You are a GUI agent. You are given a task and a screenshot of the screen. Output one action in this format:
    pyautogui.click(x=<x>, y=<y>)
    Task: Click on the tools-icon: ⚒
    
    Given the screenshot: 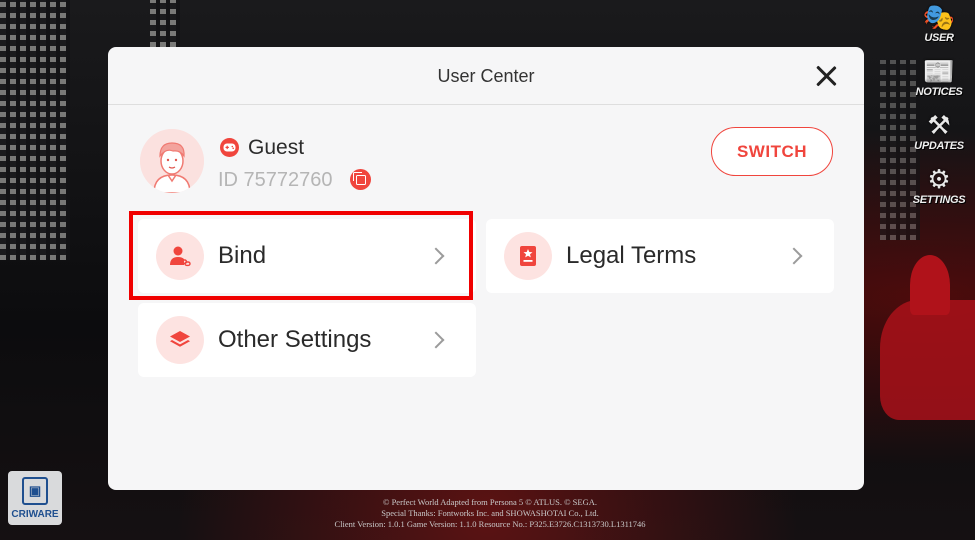 What is the action you would take?
    pyautogui.click(x=939, y=126)
    